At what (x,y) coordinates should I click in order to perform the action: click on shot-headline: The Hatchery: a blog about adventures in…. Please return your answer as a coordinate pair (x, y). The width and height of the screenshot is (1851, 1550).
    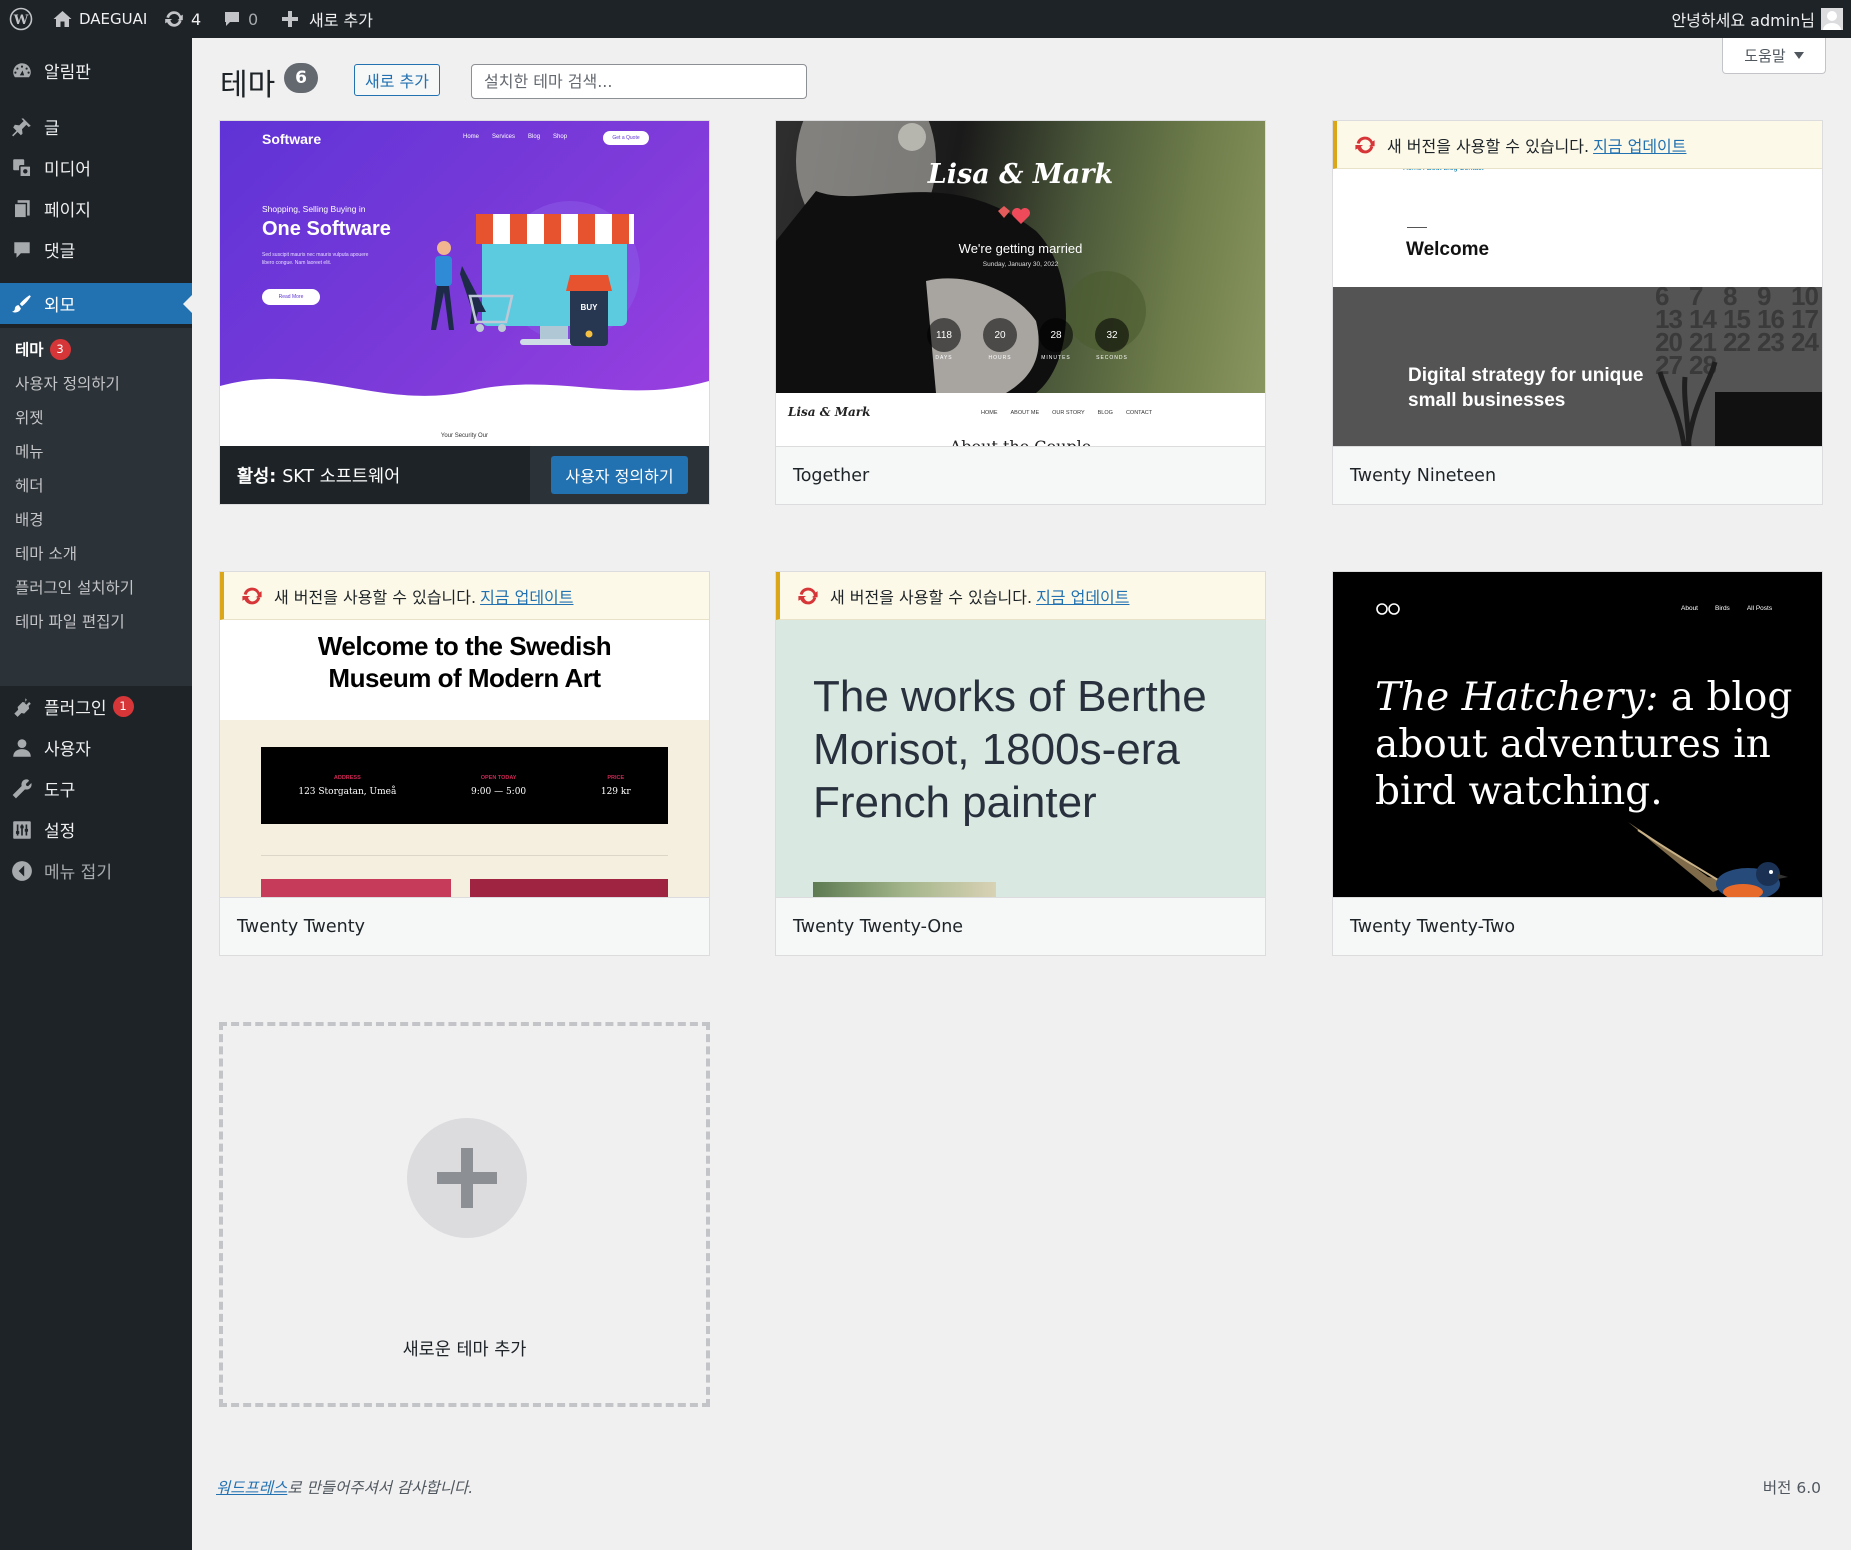
    Looking at the image, I should click on (1585, 744).